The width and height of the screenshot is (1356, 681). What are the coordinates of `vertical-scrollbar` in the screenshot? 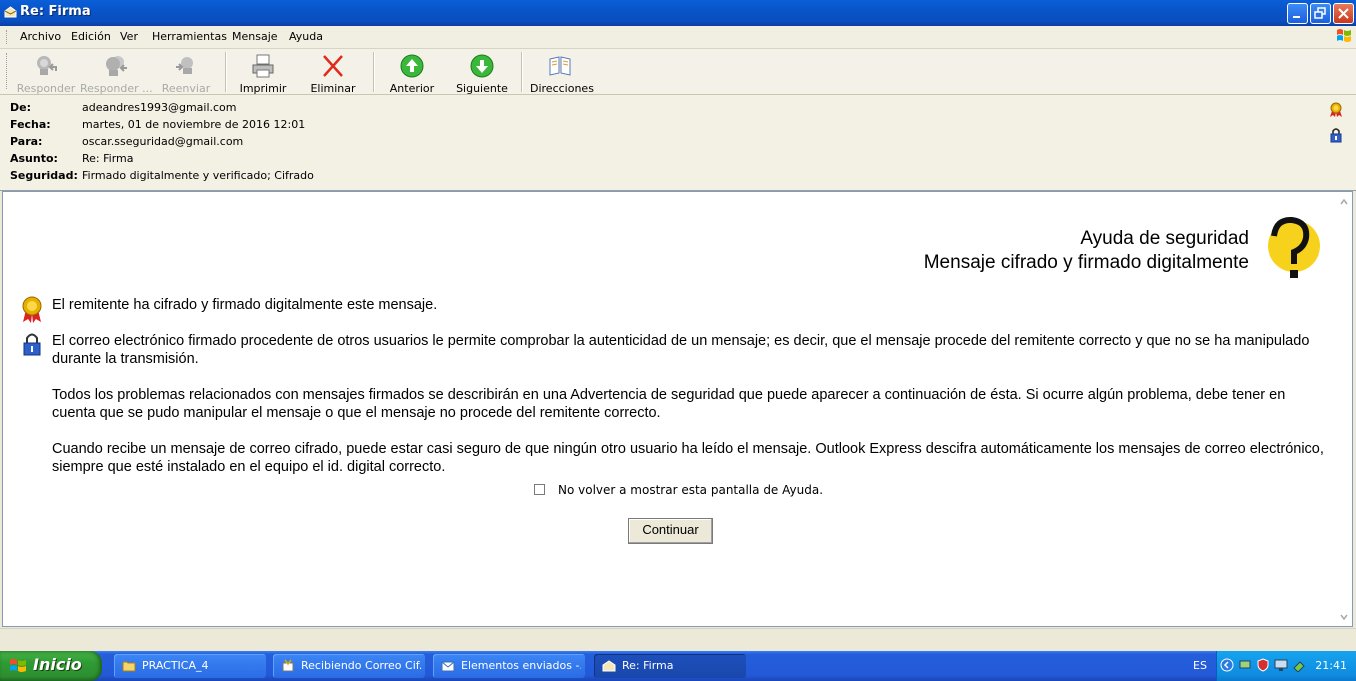 It's located at (1344, 409).